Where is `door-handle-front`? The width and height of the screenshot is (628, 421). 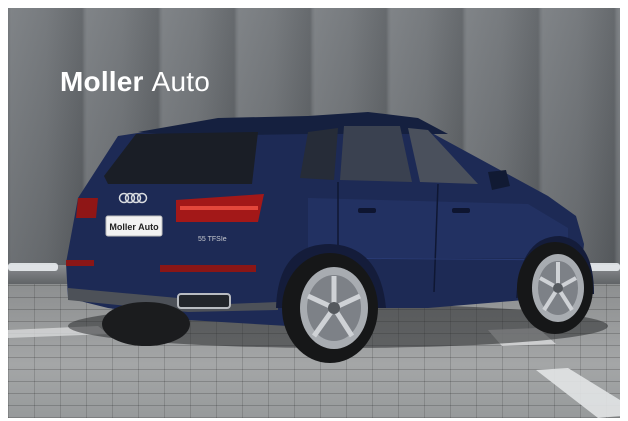
door-handle-front is located at coordinates (461, 210).